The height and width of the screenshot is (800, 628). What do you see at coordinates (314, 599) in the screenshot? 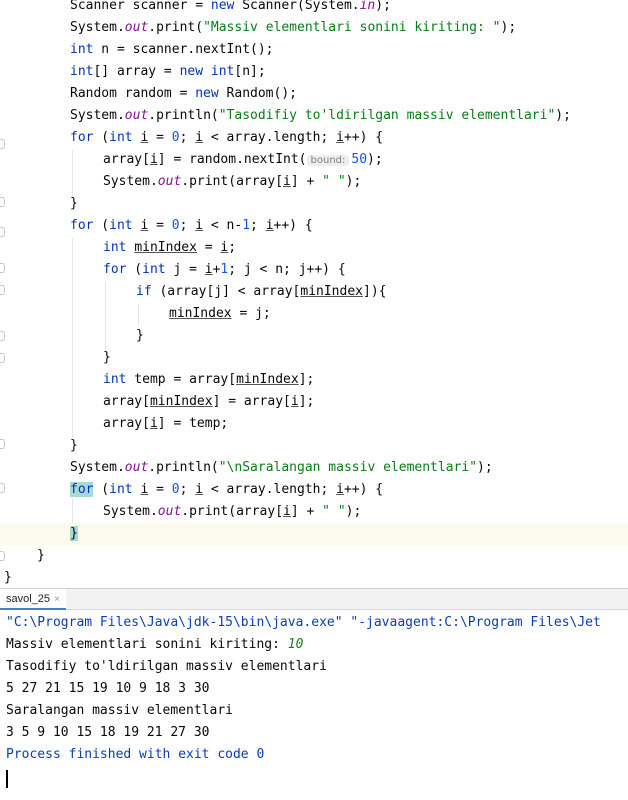
I see `run-tab-bar: savol_25 ×` at bounding box center [314, 599].